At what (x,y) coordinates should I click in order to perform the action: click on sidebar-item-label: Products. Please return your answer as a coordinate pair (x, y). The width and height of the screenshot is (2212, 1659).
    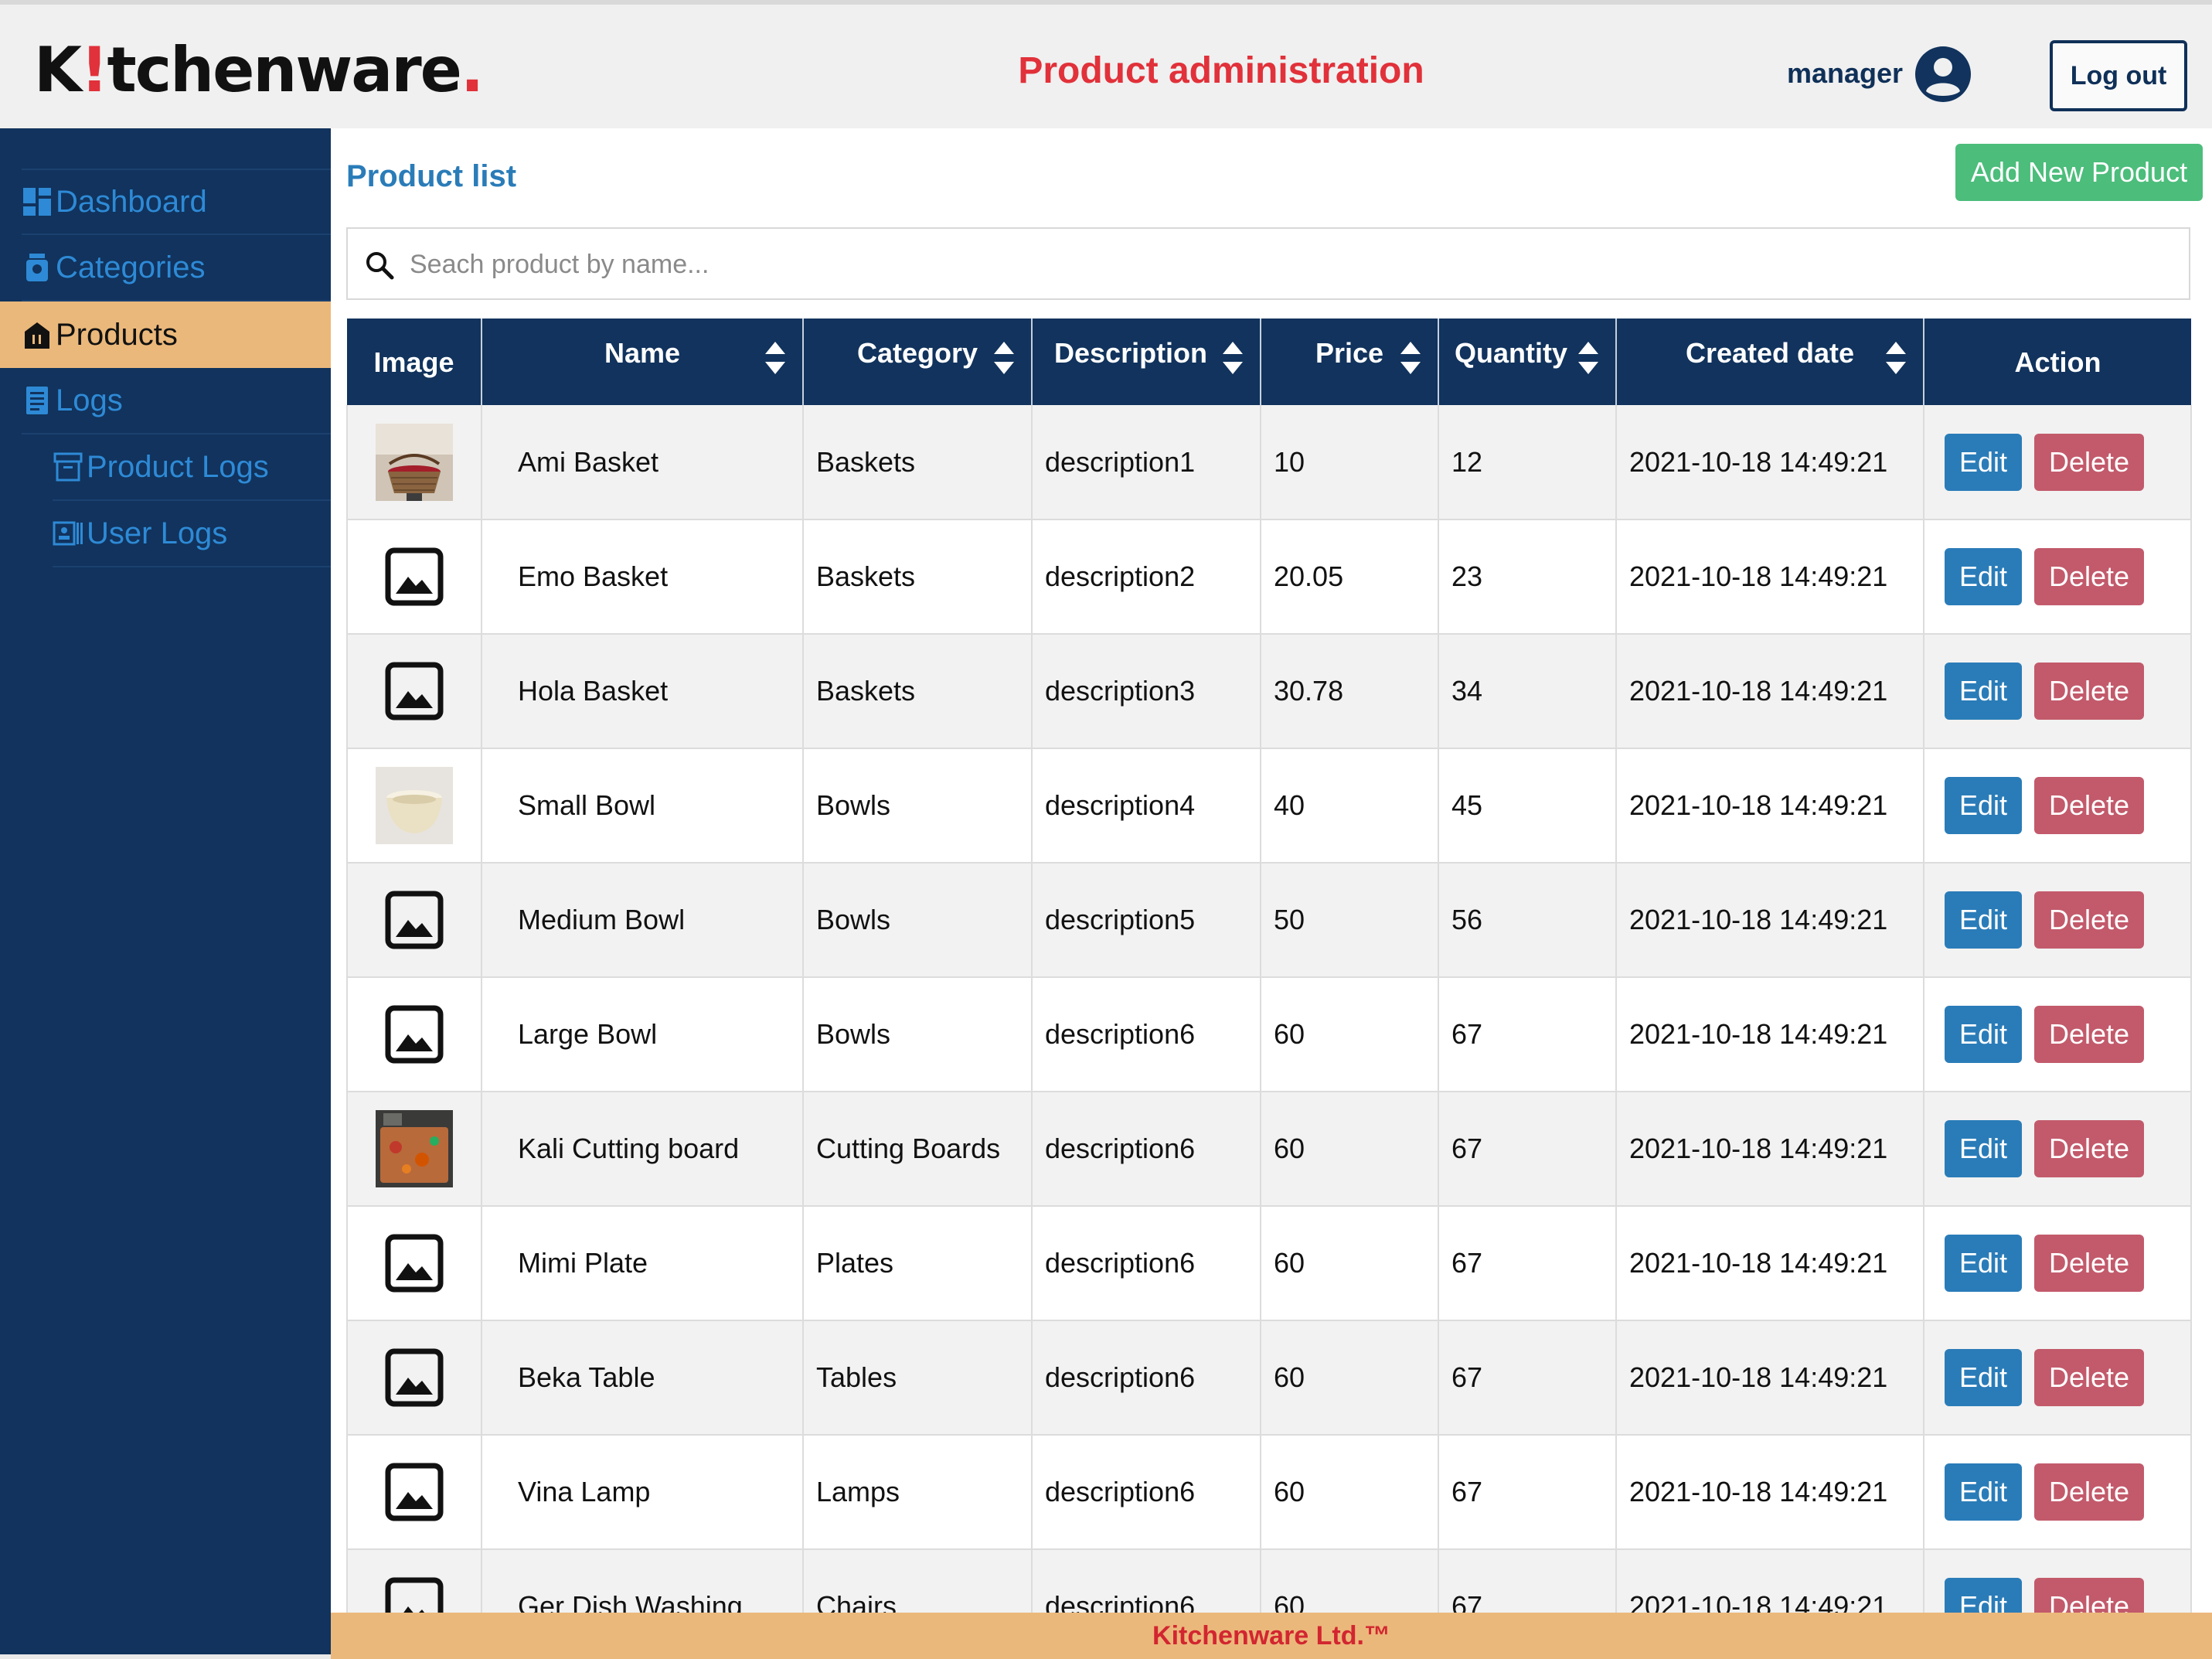
    Looking at the image, I should click on (117, 334).